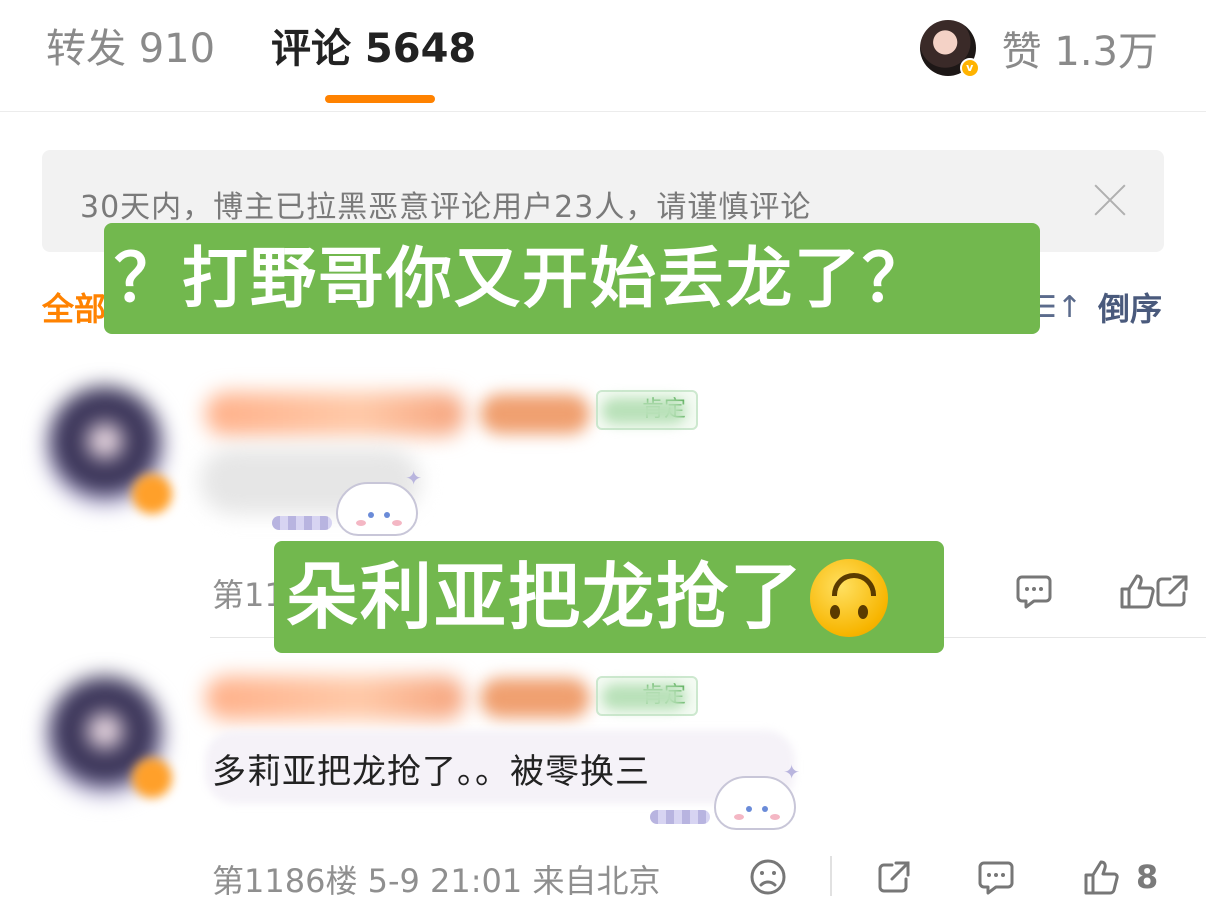 The width and height of the screenshot is (1206, 909). I want to click on reaction-button, so click(768, 877).